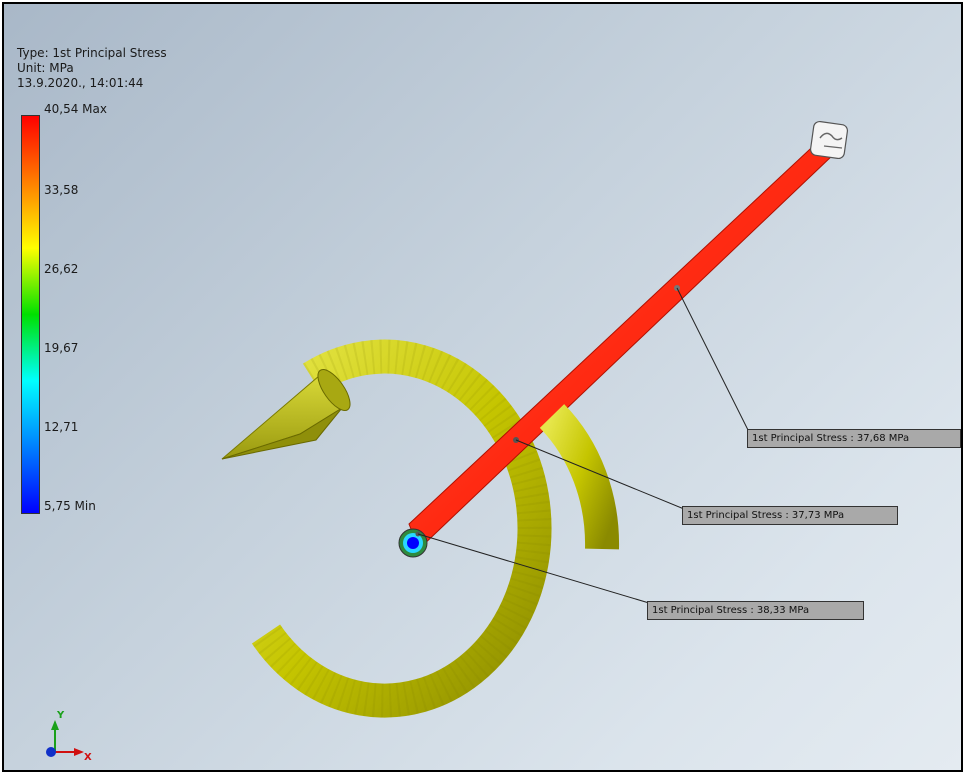  I want to click on moment-arrow-ring-front, so click(579, 477).